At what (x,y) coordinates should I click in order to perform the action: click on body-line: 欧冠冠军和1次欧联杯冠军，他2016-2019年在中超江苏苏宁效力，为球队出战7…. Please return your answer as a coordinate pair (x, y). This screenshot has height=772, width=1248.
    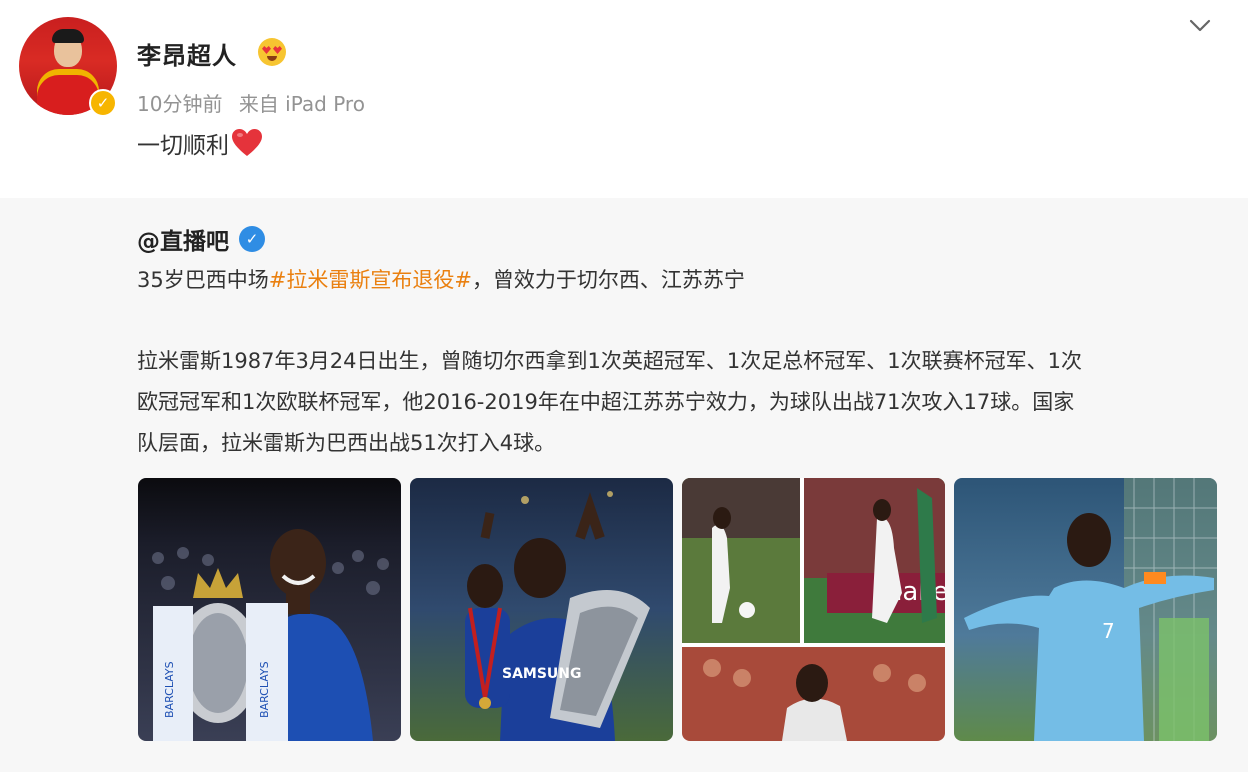
    Looking at the image, I should click on (606, 402).